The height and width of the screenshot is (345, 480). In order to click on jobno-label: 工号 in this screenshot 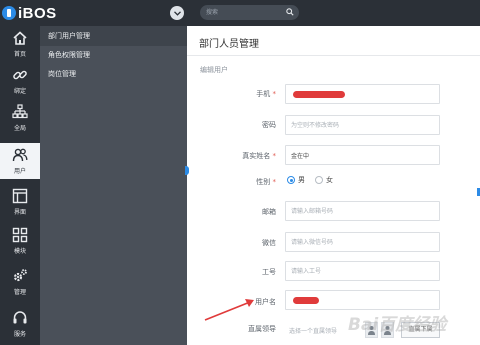, I will do `click(269, 272)`.